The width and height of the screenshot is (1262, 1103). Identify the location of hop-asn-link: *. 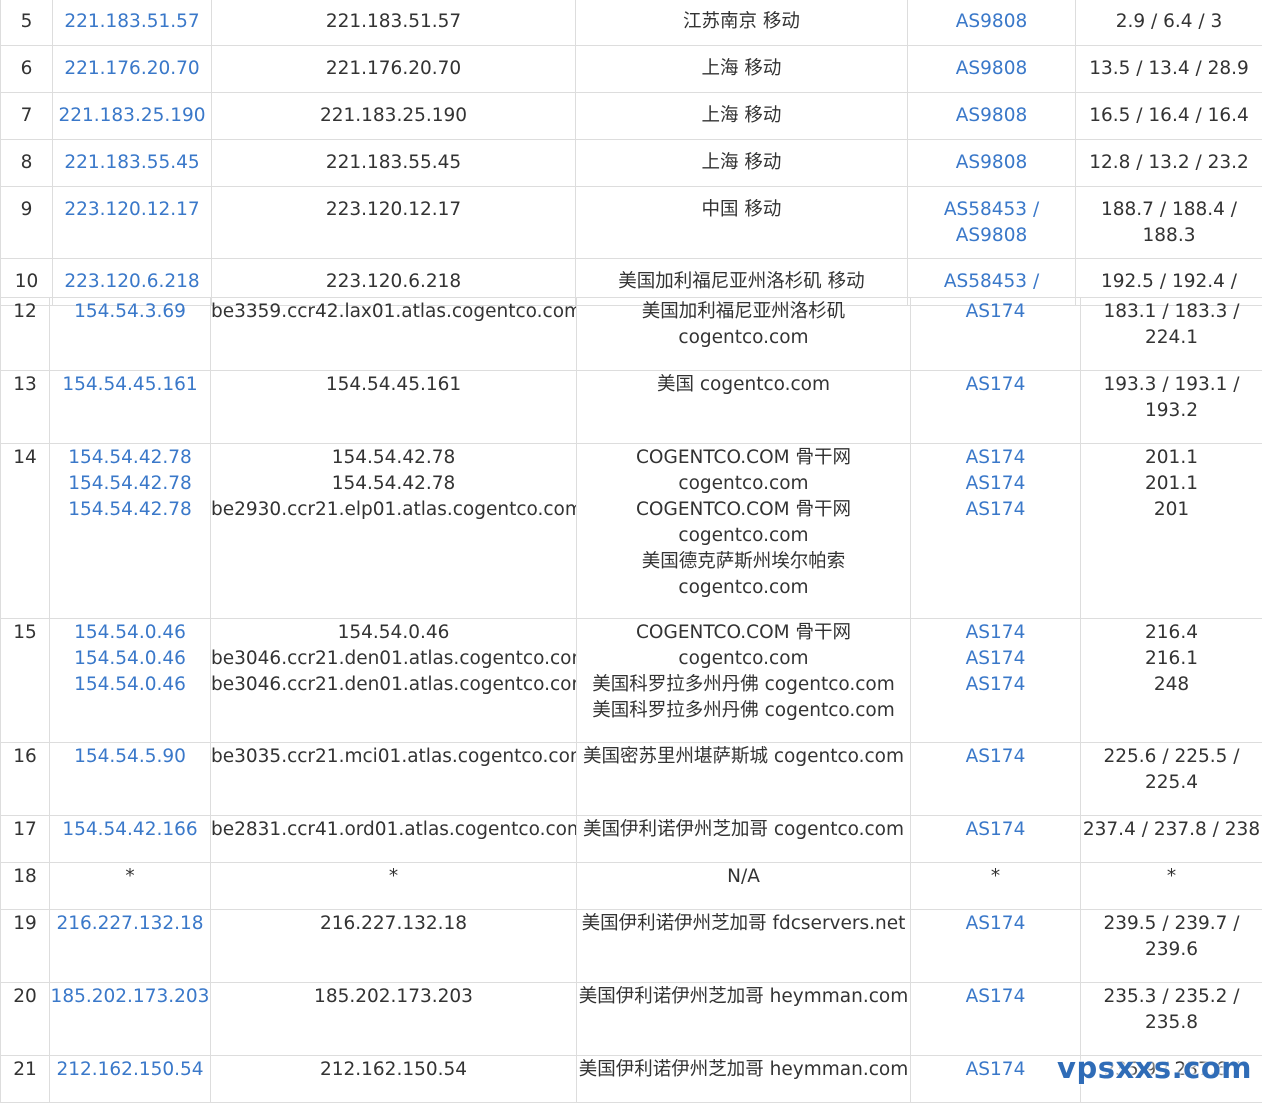
(995, 877).